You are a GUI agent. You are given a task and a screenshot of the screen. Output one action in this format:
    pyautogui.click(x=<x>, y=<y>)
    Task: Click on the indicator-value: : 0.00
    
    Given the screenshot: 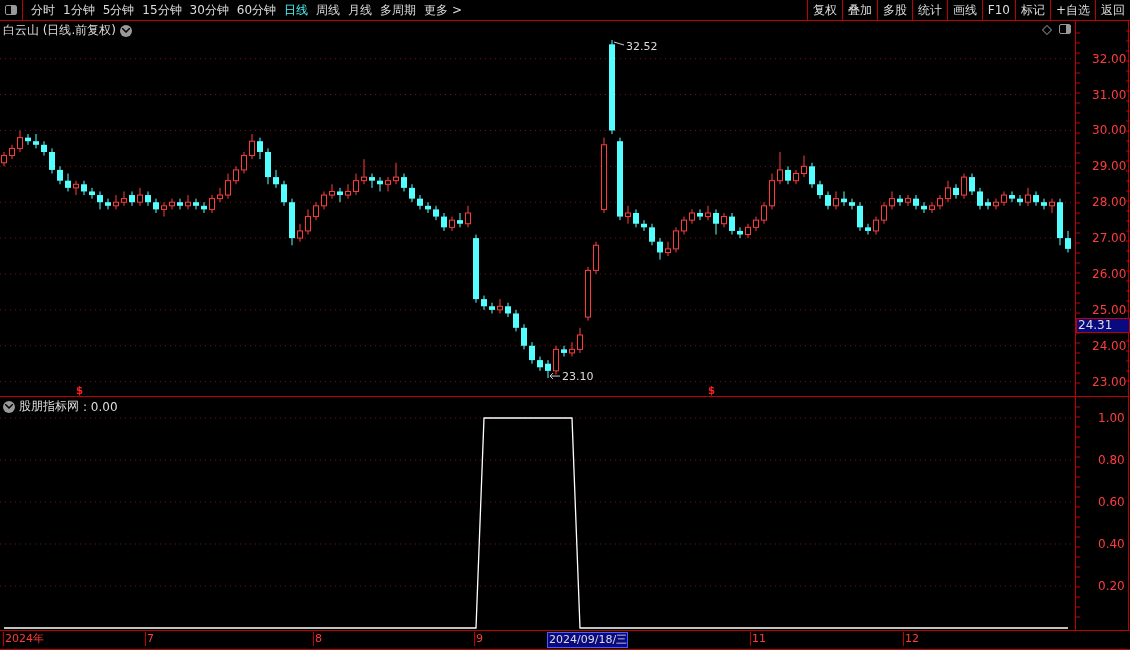 What is the action you would take?
    pyautogui.click(x=100, y=406)
    